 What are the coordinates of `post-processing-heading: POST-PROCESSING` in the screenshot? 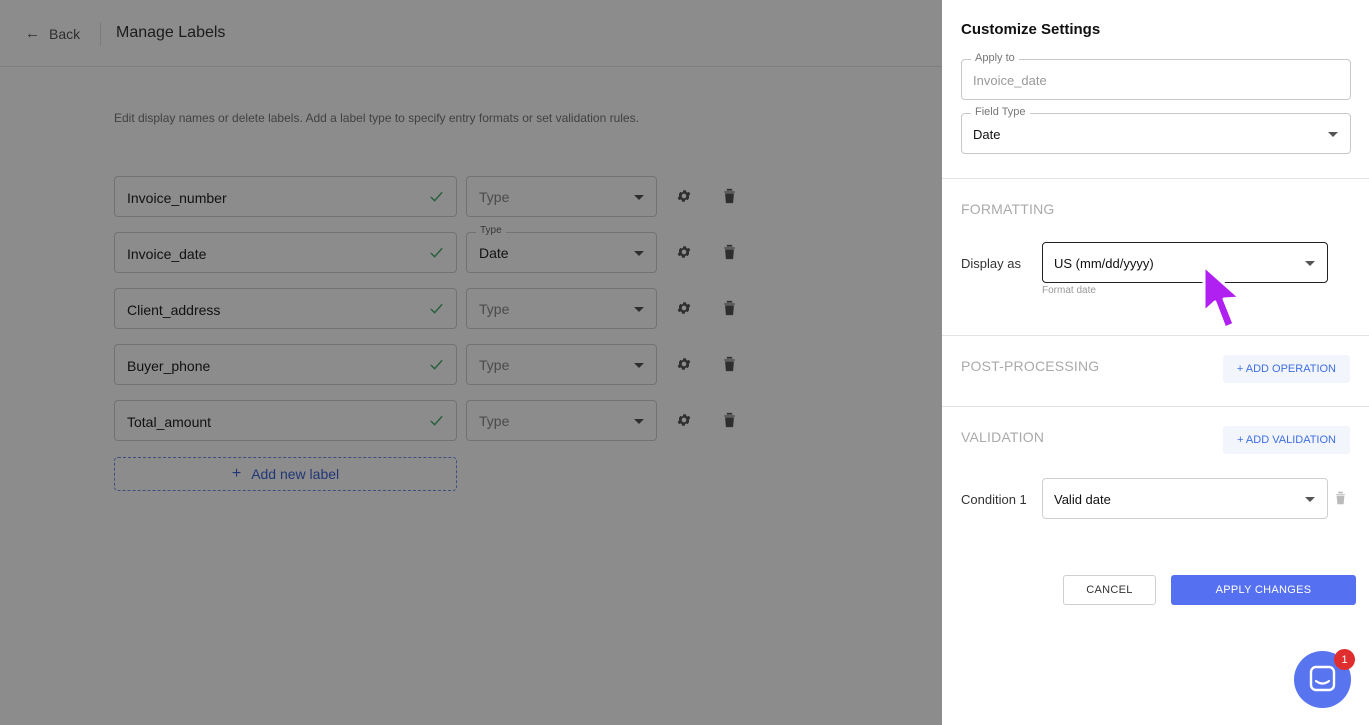 It's located at (1030, 366).